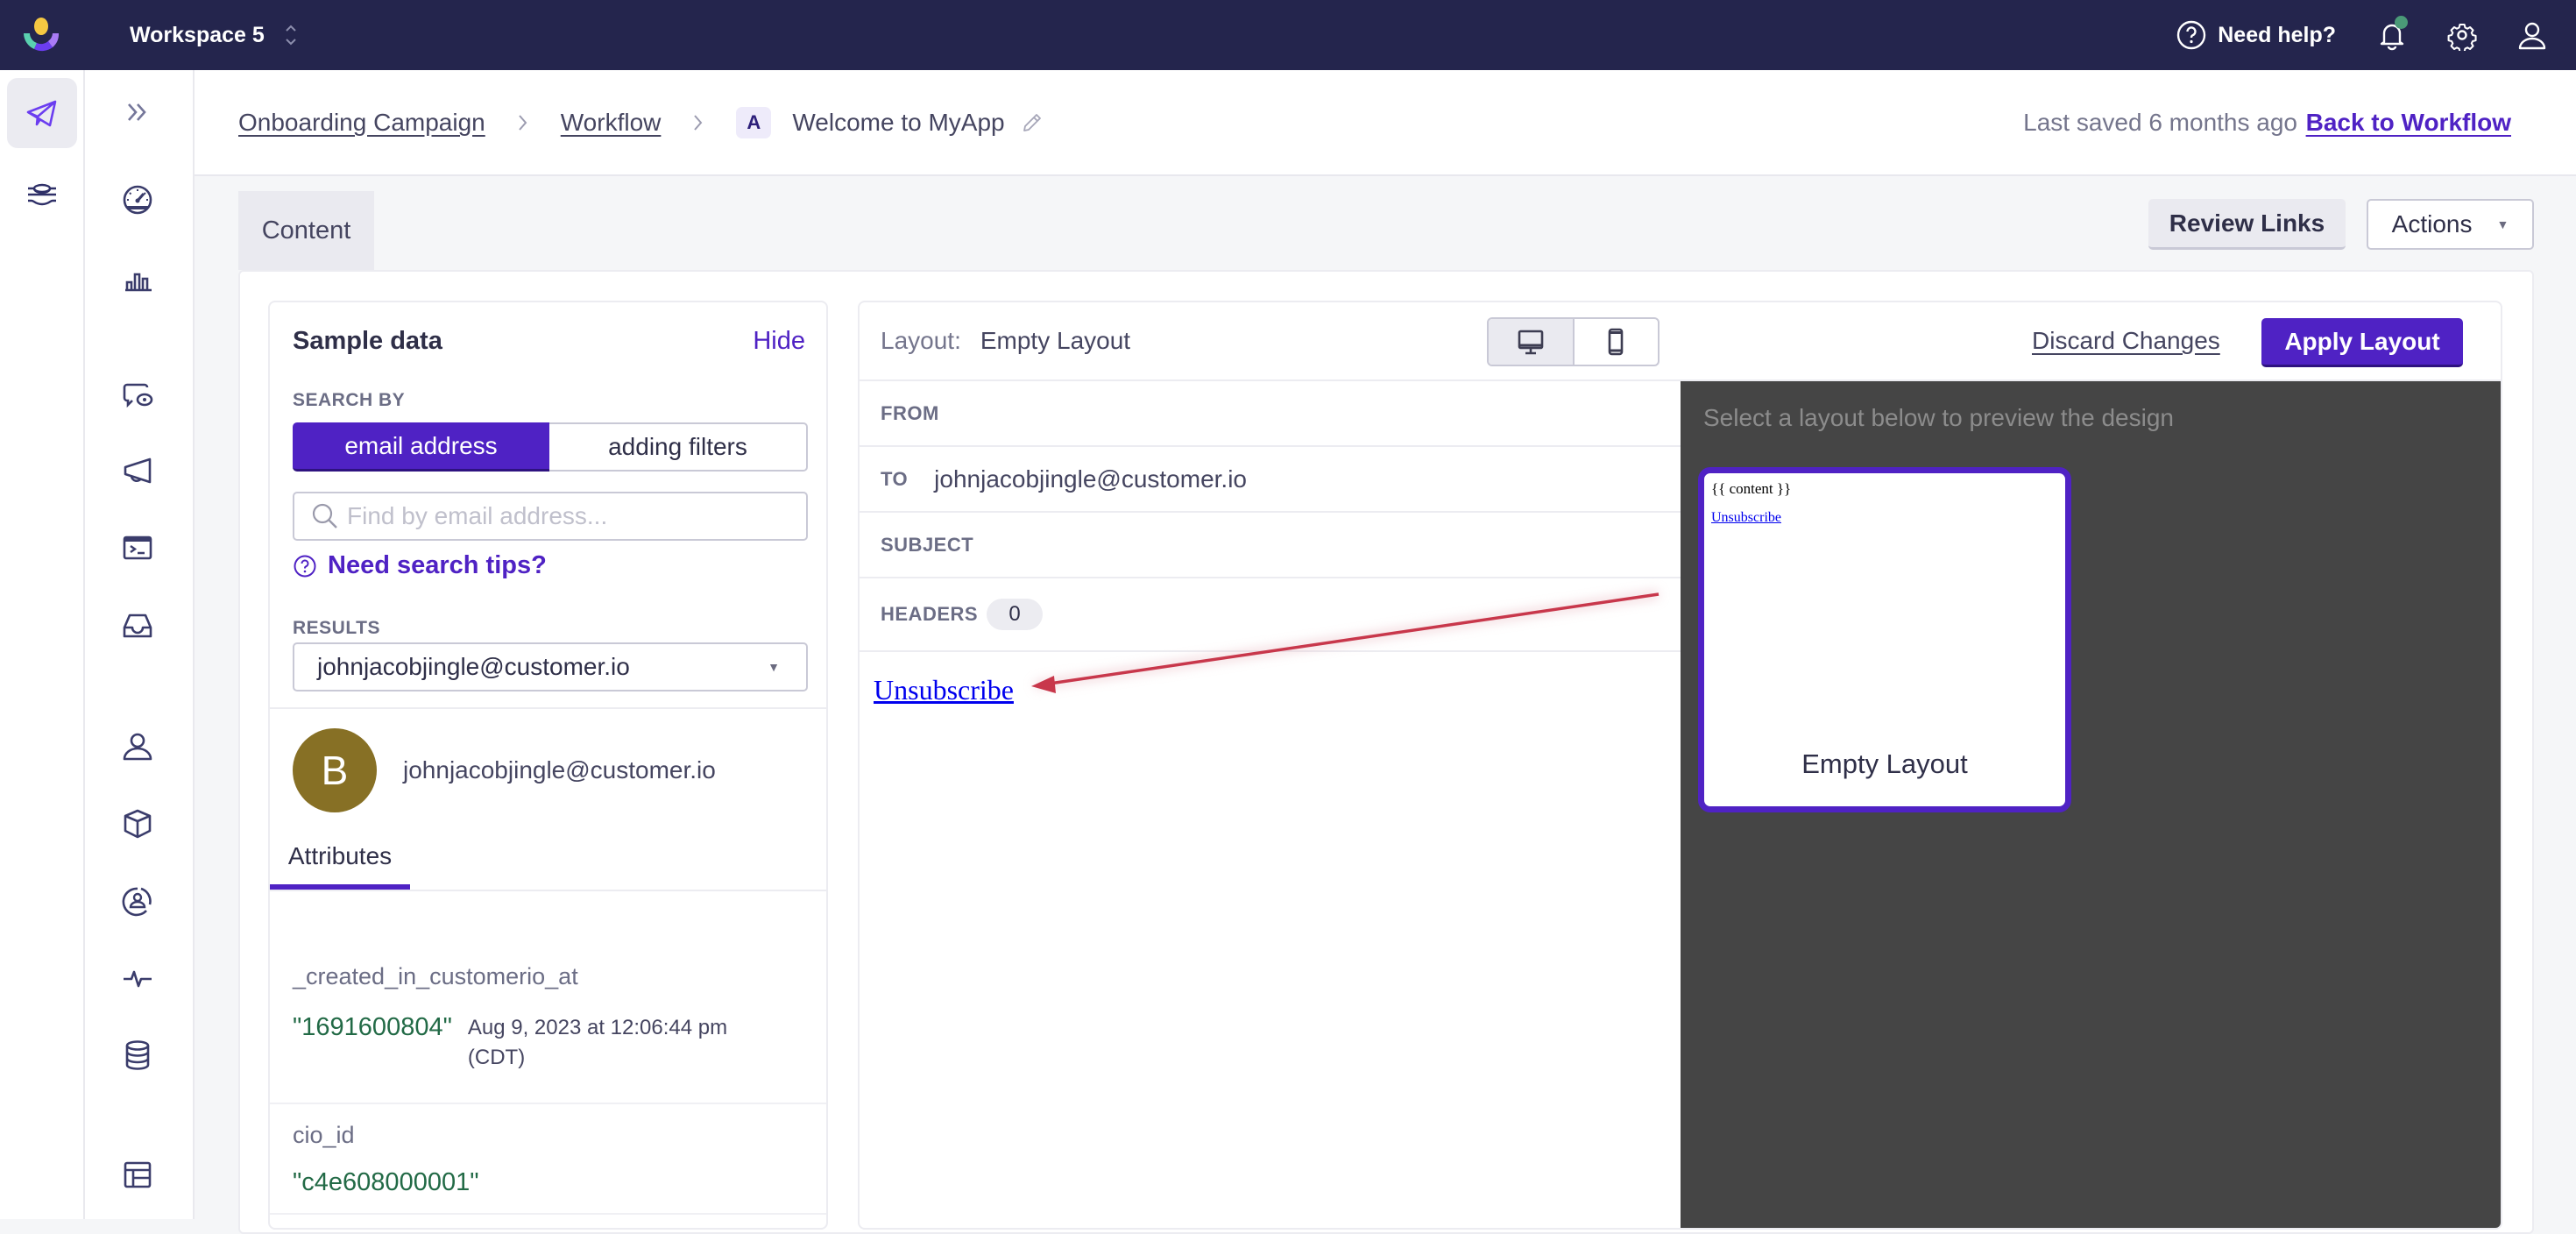  I want to click on breadcrumb-campaign: Onboarding Campaign, so click(361, 123).